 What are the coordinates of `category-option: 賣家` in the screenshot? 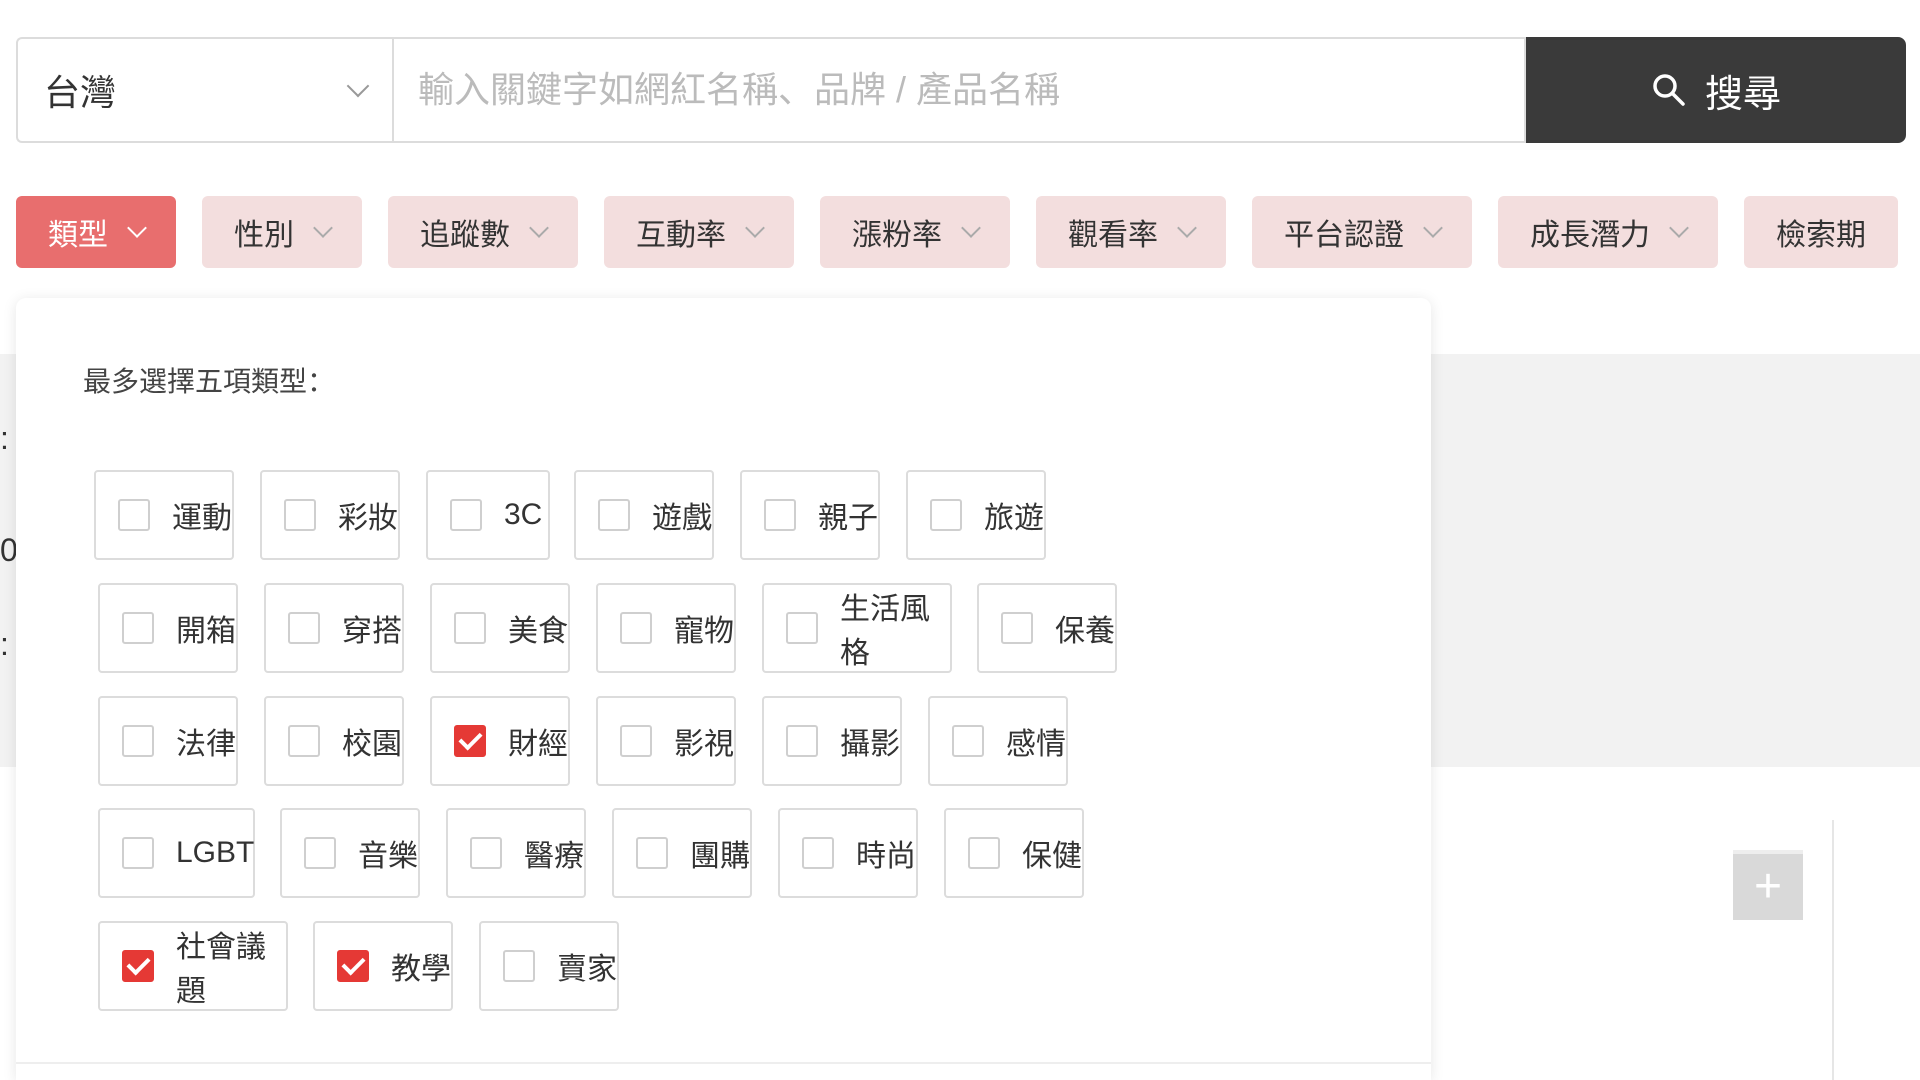 It's located at (549, 966).